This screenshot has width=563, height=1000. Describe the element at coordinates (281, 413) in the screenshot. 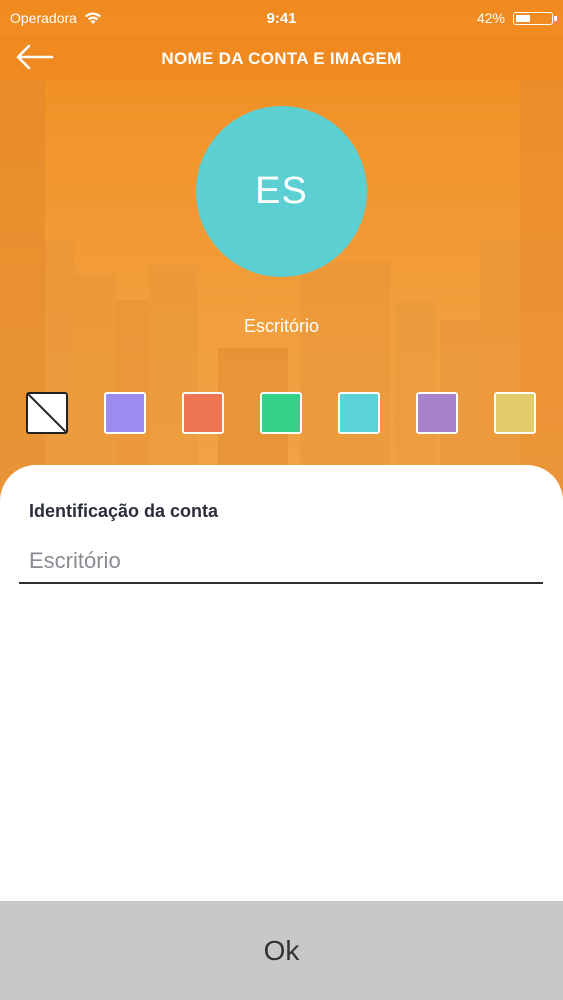

I see `color-option-green` at that location.